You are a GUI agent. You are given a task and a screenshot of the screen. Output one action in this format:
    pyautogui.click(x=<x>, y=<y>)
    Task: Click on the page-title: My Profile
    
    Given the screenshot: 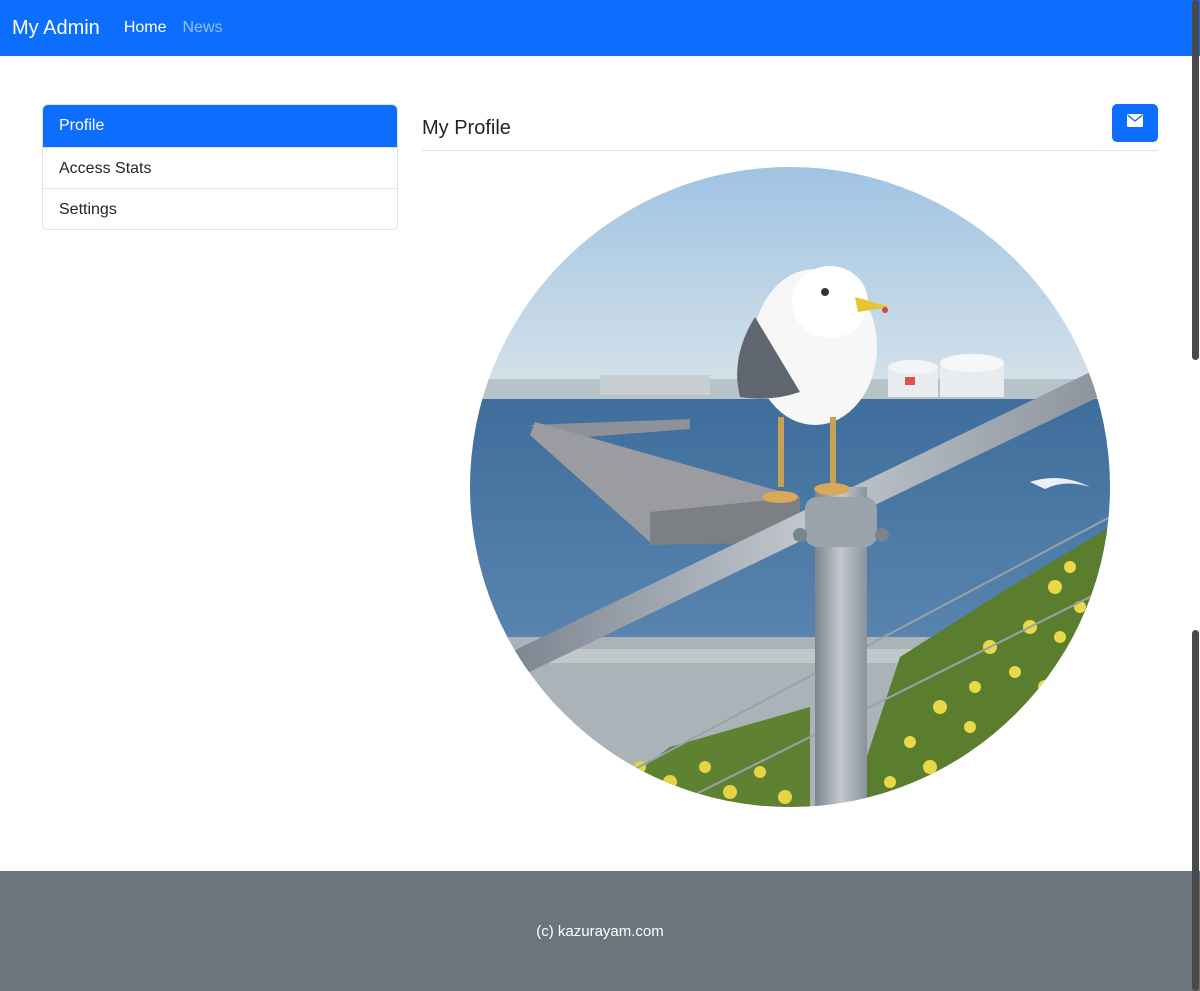 What is the action you would take?
    pyautogui.click(x=466, y=127)
    